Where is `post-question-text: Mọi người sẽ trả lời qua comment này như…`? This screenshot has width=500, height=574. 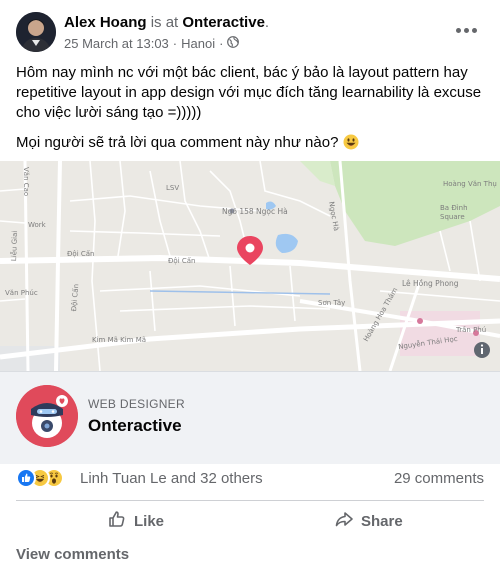
post-question-text: Mọi người sẽ trả lời qua comment này như… is located at coordinates (177, 142).